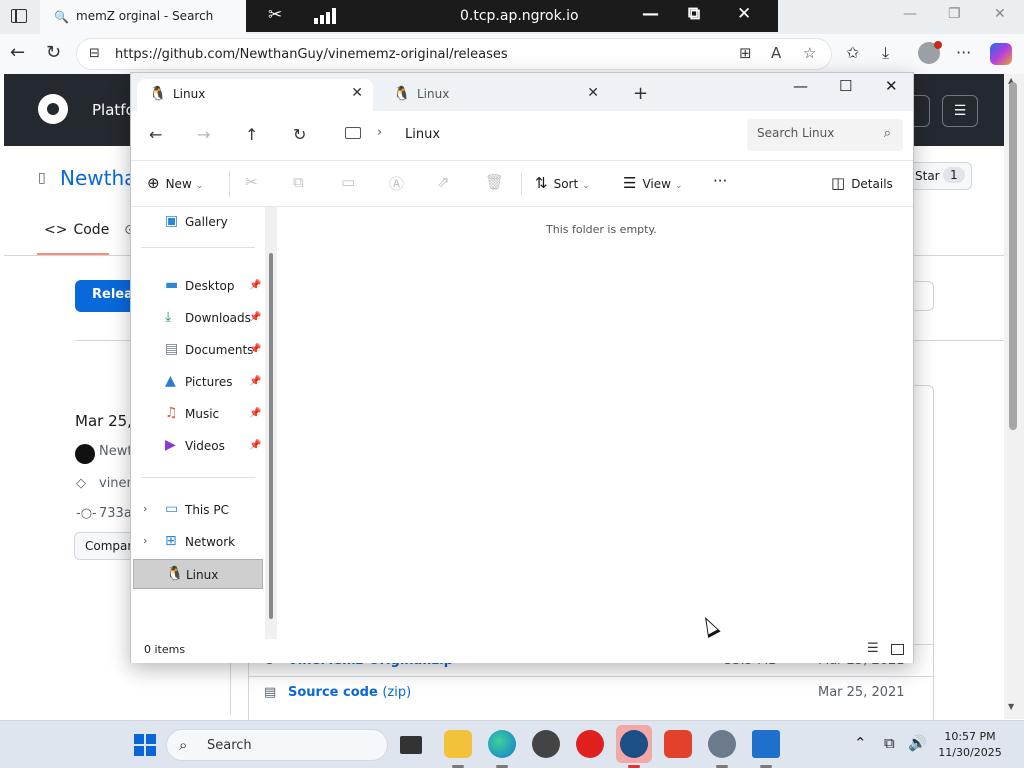  What do you see at coordinates (411, 745) in the screenshot?
I see `task-view-icon` at bounding box center [411, 745].